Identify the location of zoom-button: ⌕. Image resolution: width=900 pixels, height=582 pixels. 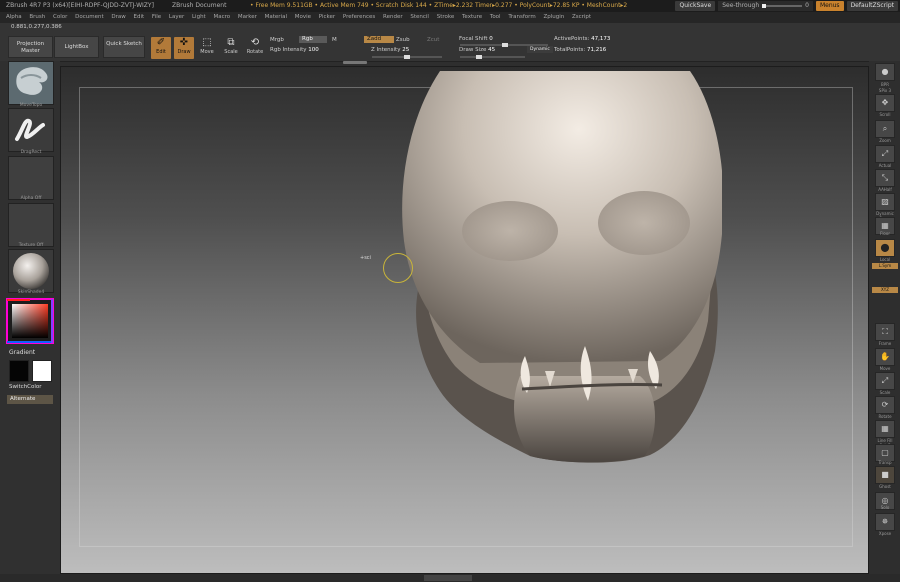
(885, 129).